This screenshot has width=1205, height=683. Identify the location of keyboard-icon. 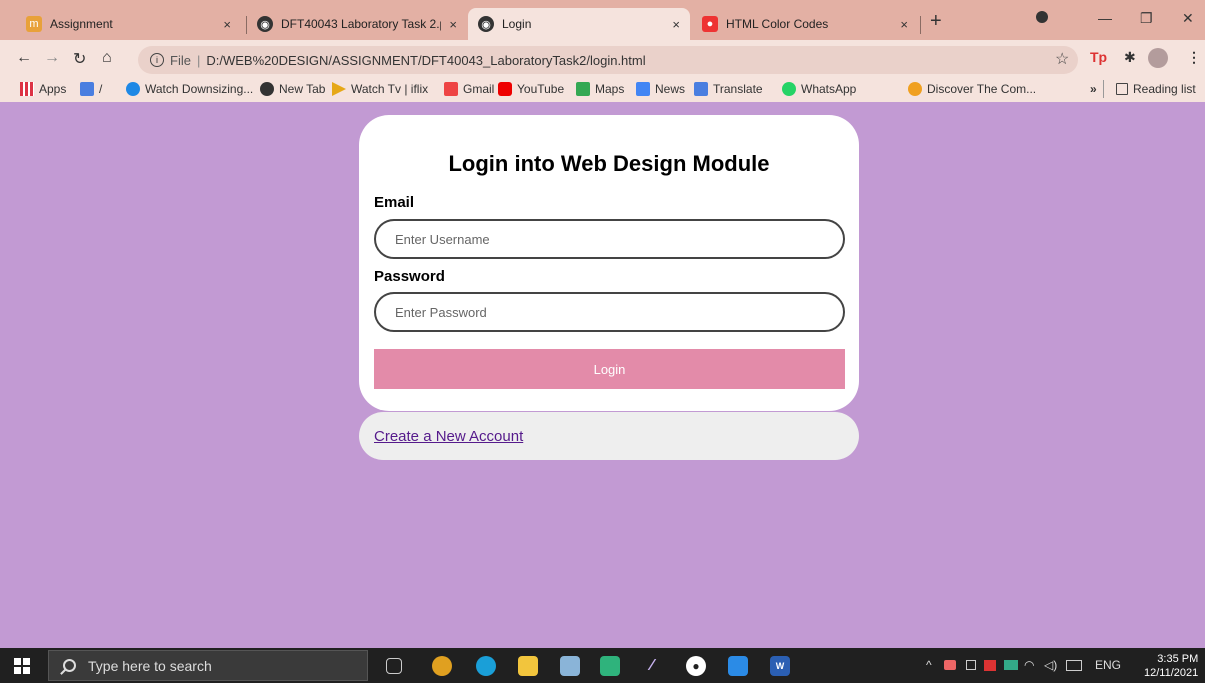
(1074, 665).